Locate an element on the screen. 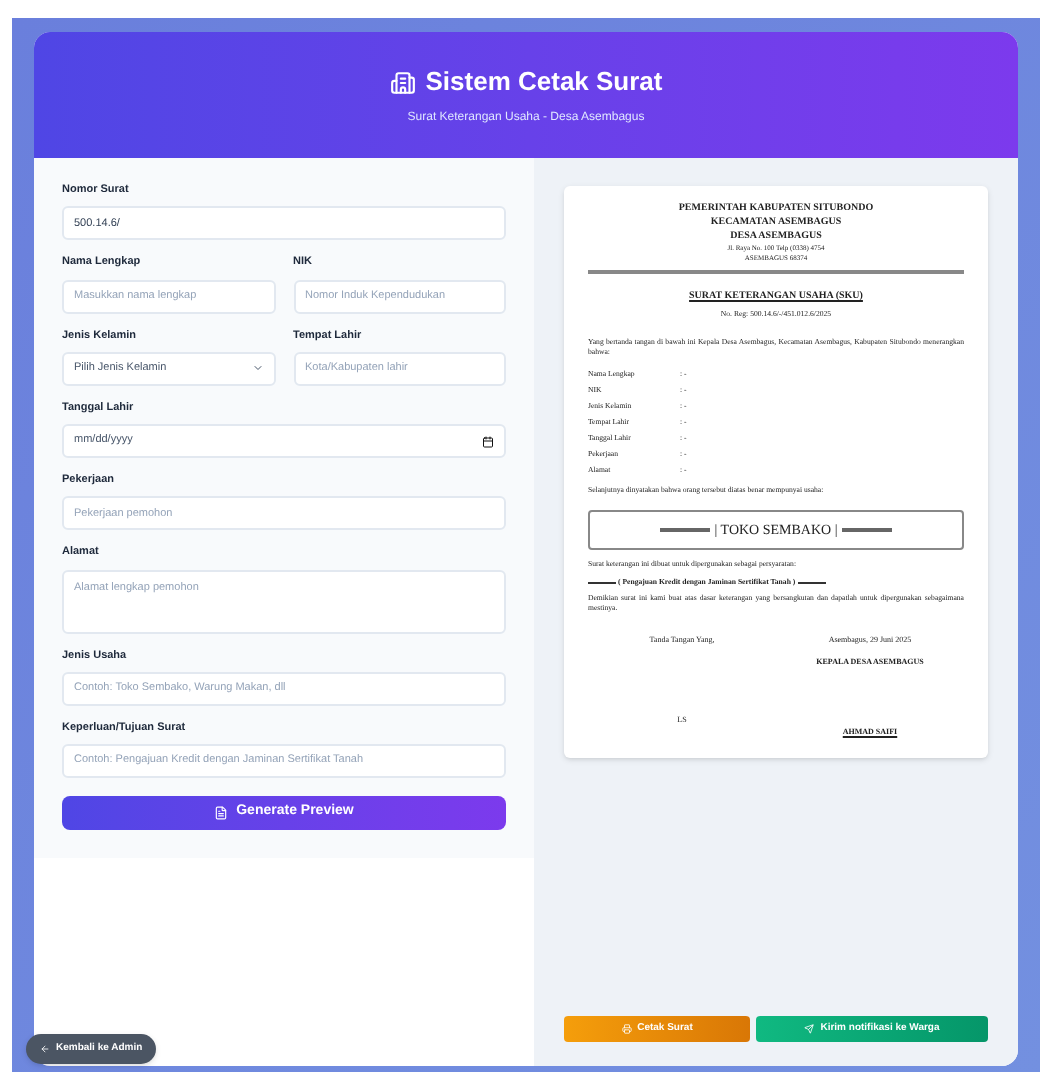 This screenshot has width=1052, height=1072. building-icon is located at coordinates (402, 82).